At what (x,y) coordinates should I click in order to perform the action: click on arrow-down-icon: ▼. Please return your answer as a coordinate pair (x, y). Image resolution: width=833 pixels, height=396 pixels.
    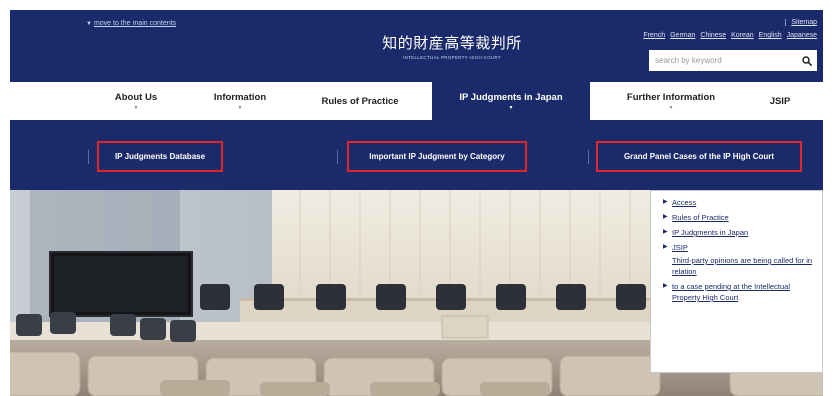
    Looking at the image, I should click on (89, 24).